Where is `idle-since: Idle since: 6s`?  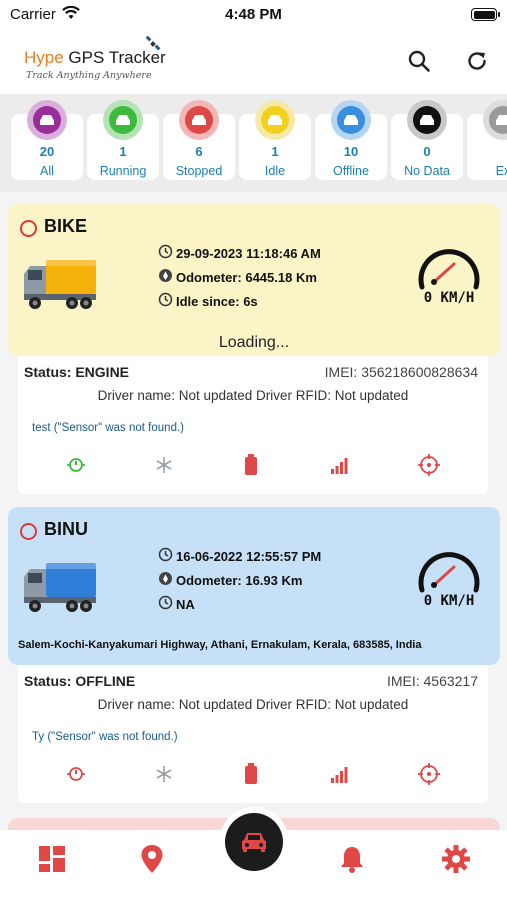
idle-since: Idle since: 6s is located at coordinates (208, 301).